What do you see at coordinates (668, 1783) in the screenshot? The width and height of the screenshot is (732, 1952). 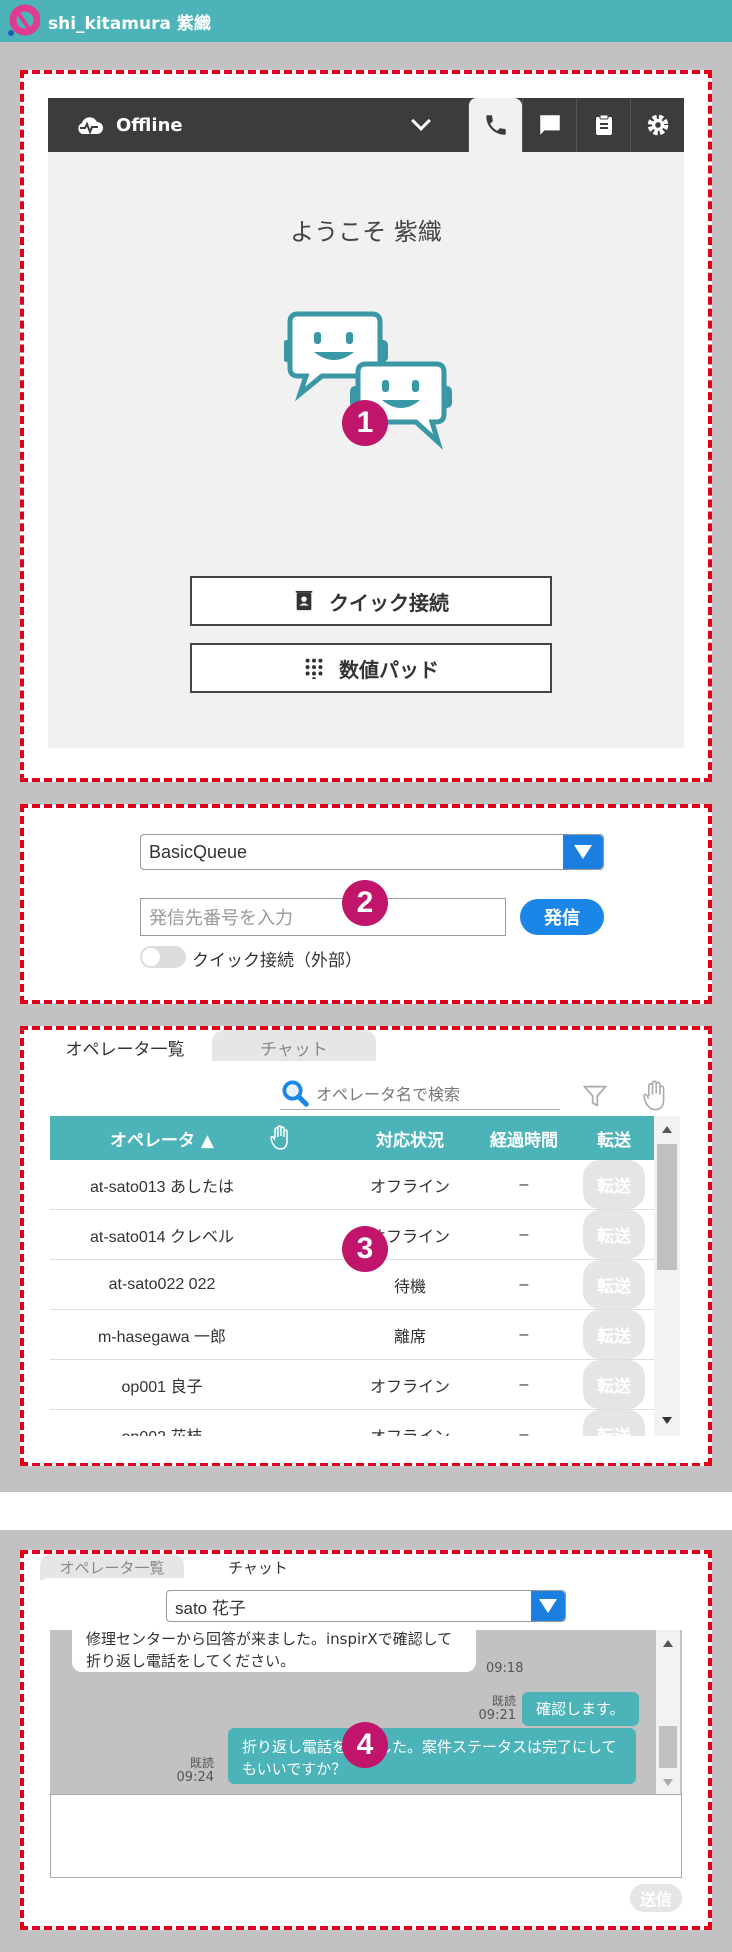 I see `chat-scroll-down-icon` at bounding box center [668, 1783].